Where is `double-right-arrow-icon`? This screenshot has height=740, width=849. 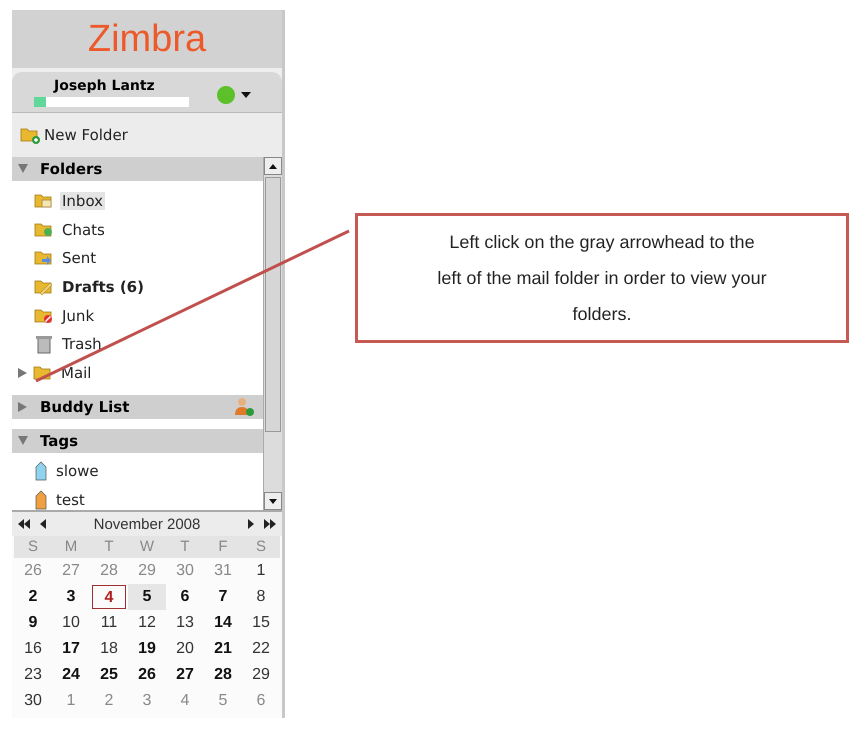 double-right-arrow-icon is located at coordinates (270, 524).